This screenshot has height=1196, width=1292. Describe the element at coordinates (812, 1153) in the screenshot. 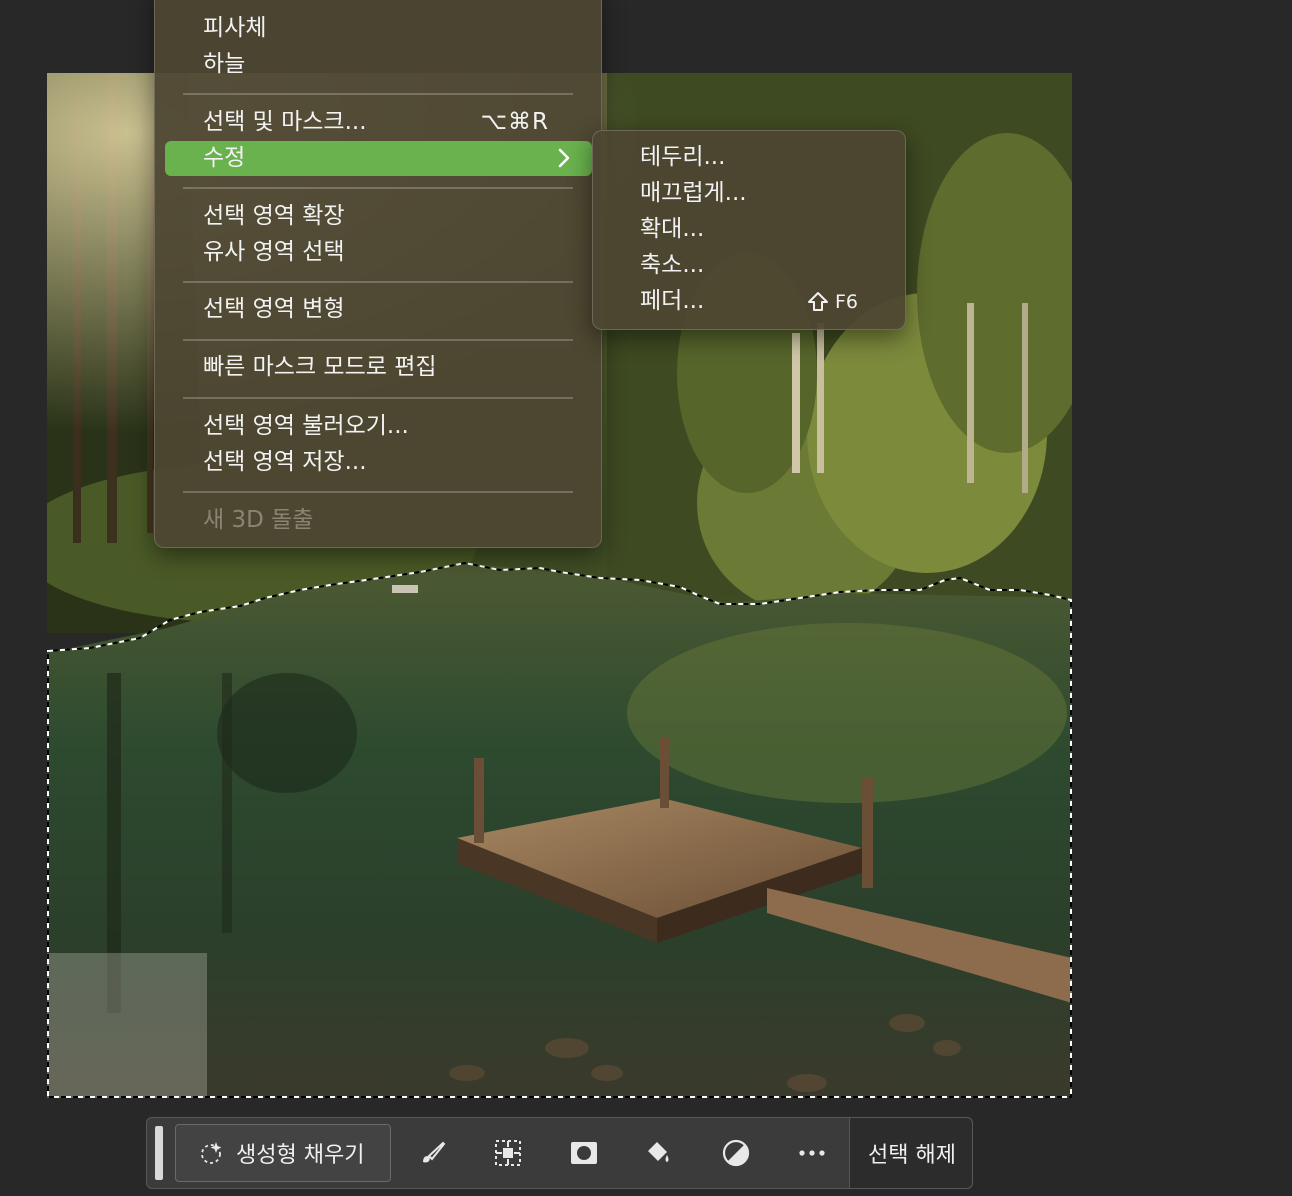

I see `more-icon` at that location.